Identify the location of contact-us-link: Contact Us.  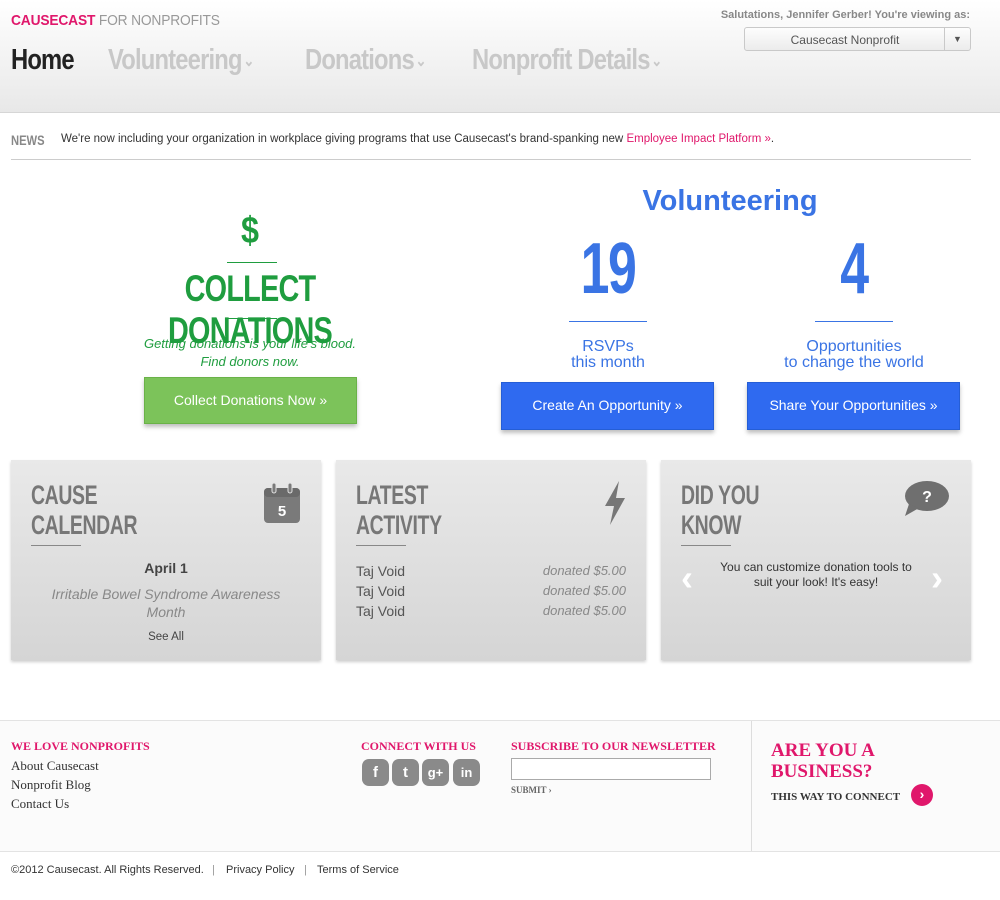
(40, 804).